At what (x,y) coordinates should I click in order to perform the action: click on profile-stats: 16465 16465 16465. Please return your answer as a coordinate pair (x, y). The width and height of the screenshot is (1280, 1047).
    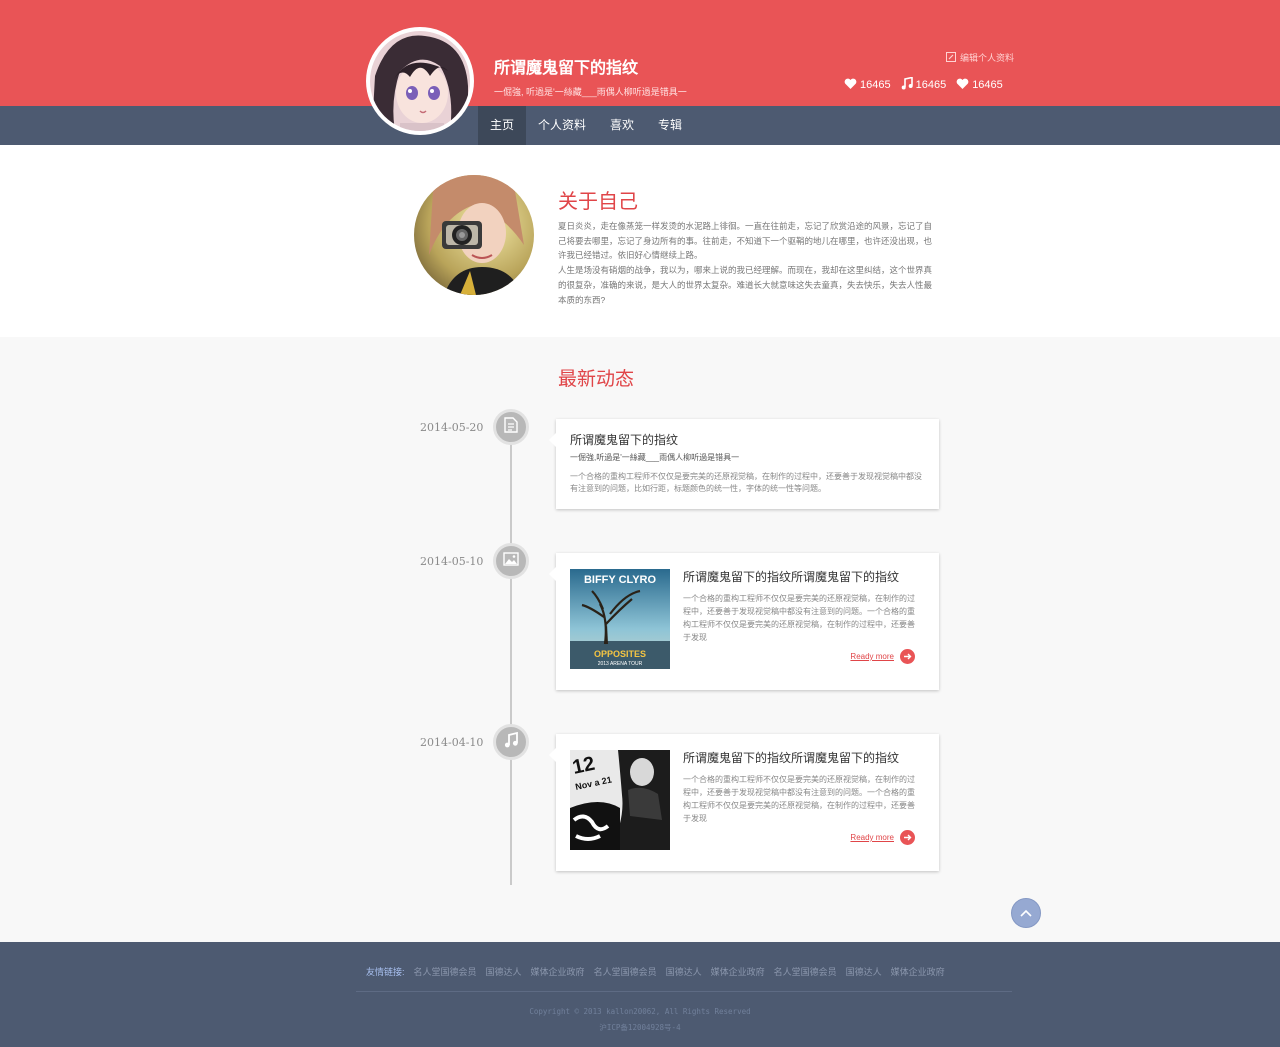
    Looking at the image, I should click on (923, 84).